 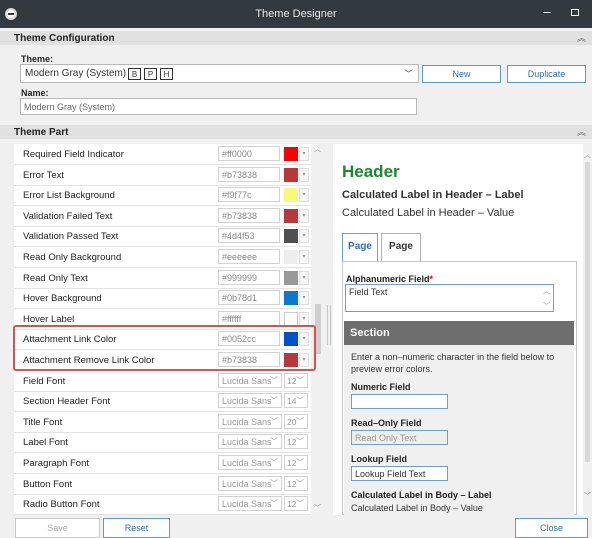 I want to click on grid-row: Button Font Lucida Sans ﹀ 12 ﹀, so click(x=162, y=484).